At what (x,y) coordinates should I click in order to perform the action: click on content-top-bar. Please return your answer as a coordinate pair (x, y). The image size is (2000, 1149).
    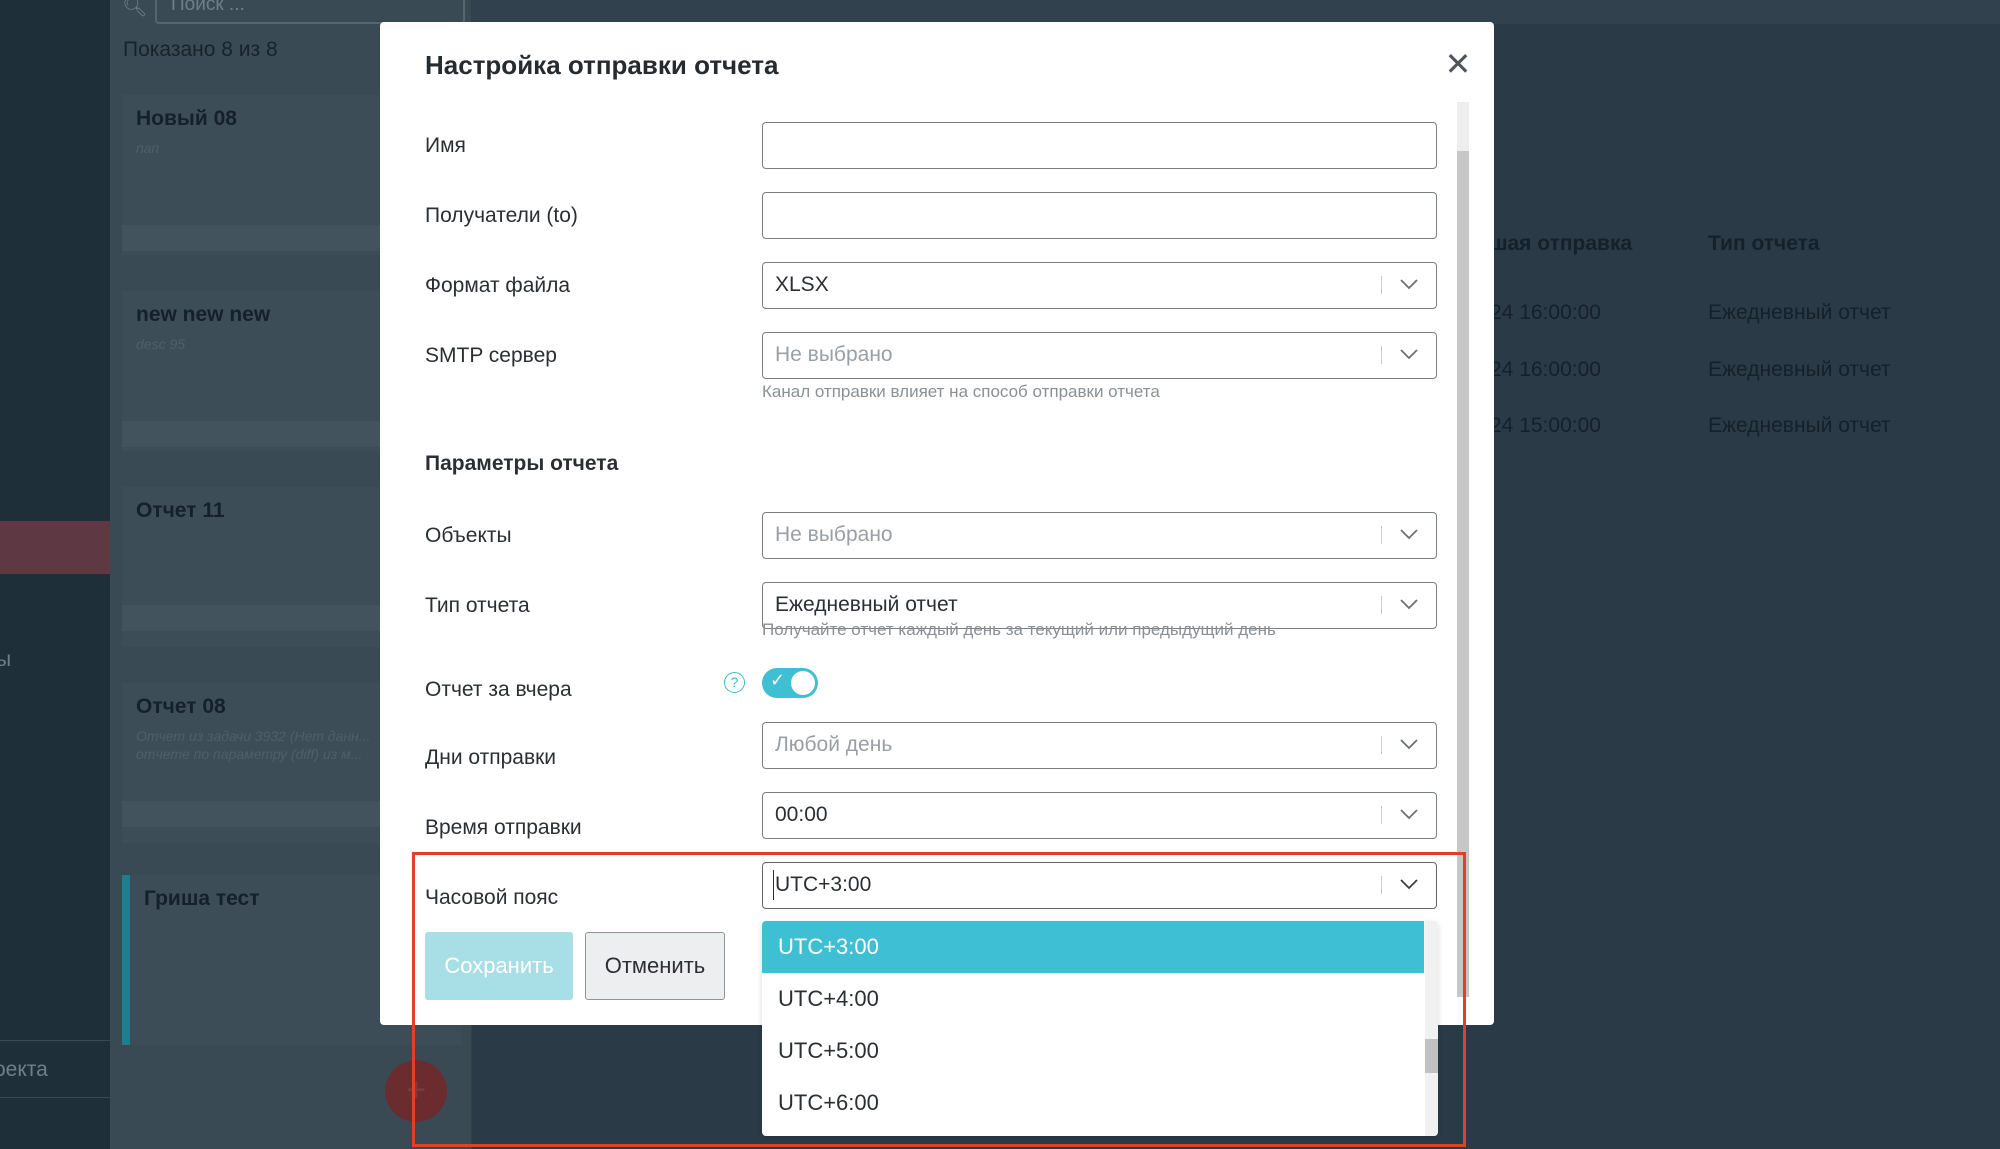
    Looking at the image, I should click on (1236, 12).